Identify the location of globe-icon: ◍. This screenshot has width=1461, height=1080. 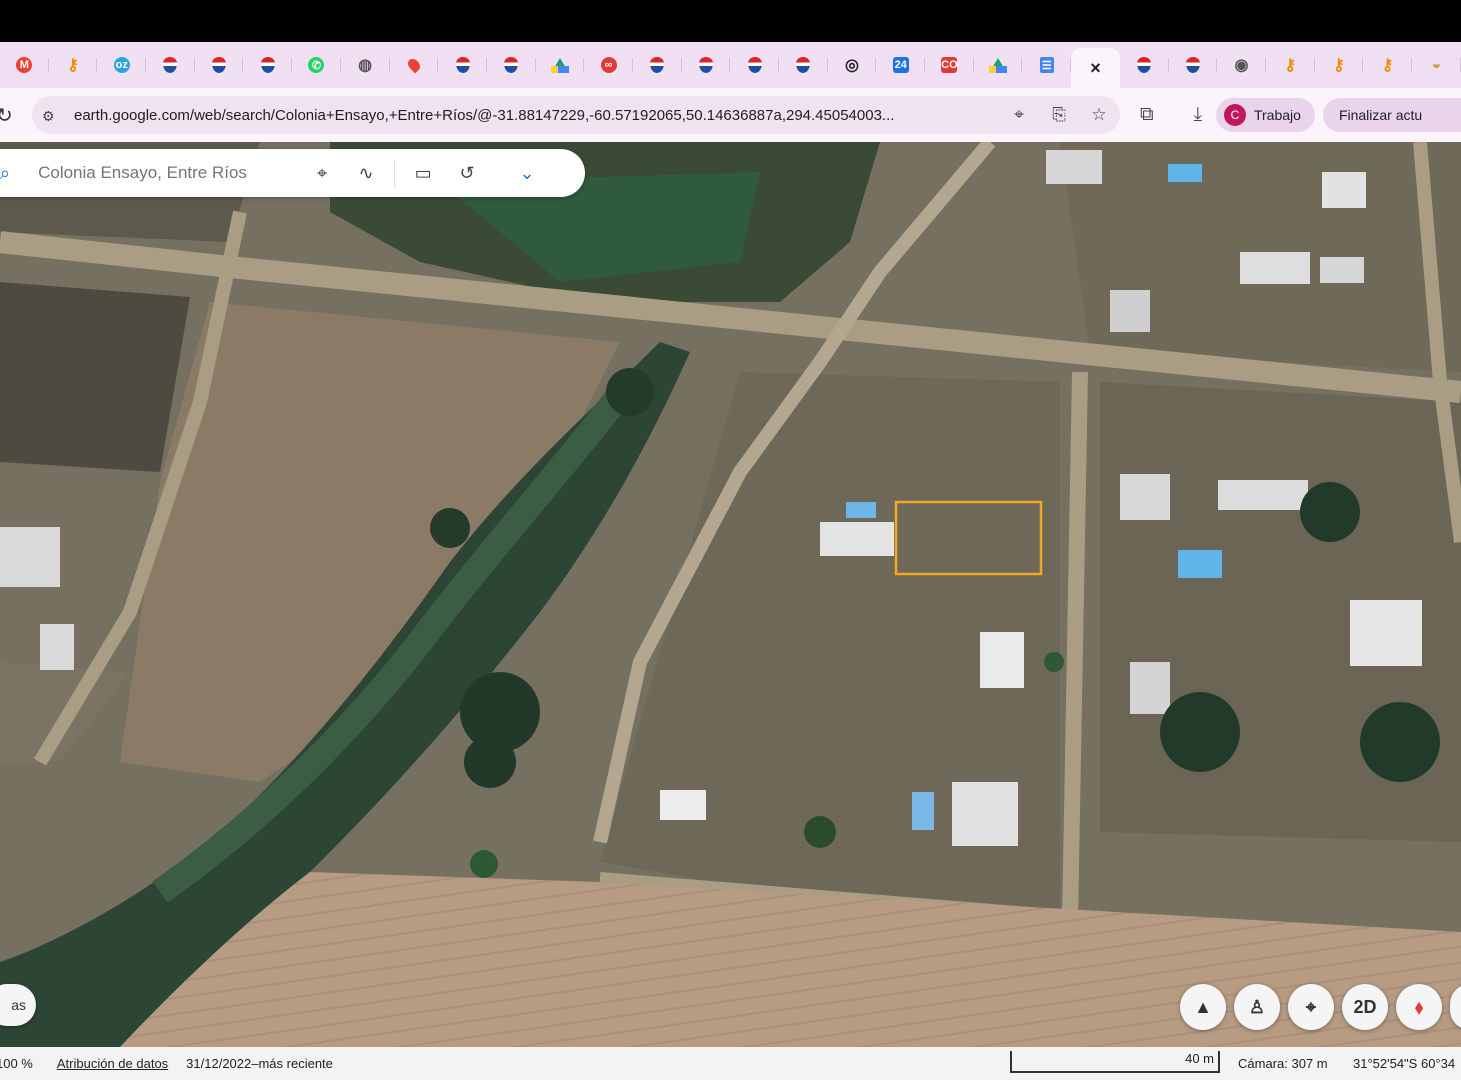
(365, 65).